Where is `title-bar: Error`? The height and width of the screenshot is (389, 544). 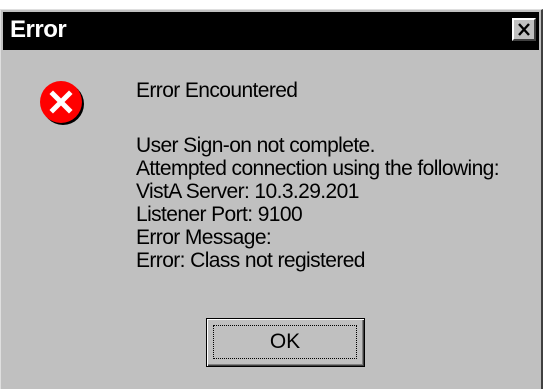
title-bar: Error is located at coordinates (271, 31).